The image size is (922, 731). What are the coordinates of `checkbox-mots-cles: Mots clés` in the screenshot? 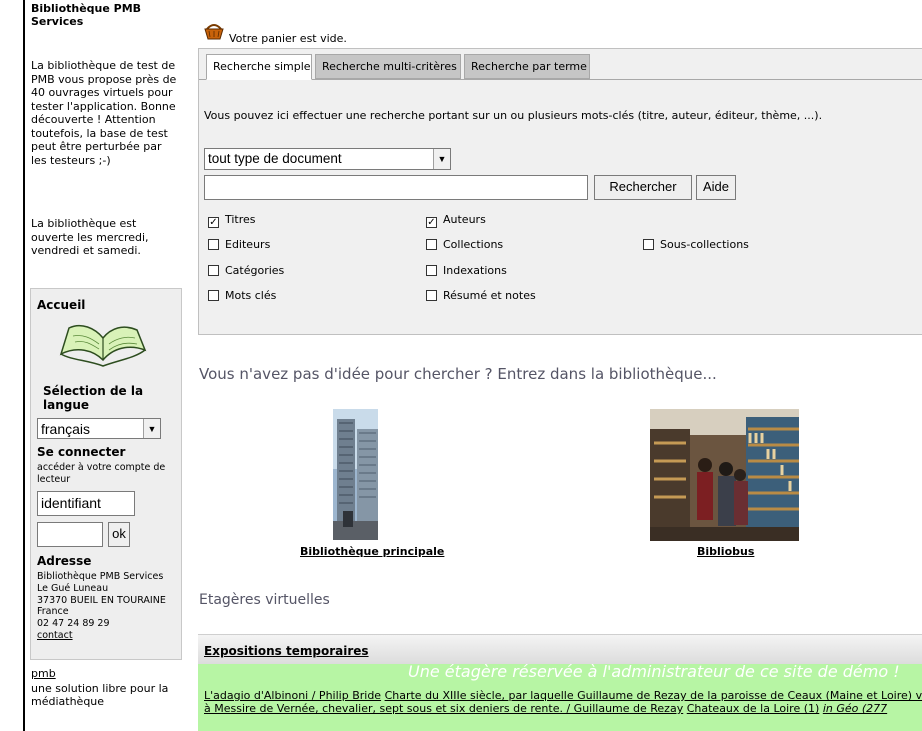 It's located at (242, 295).